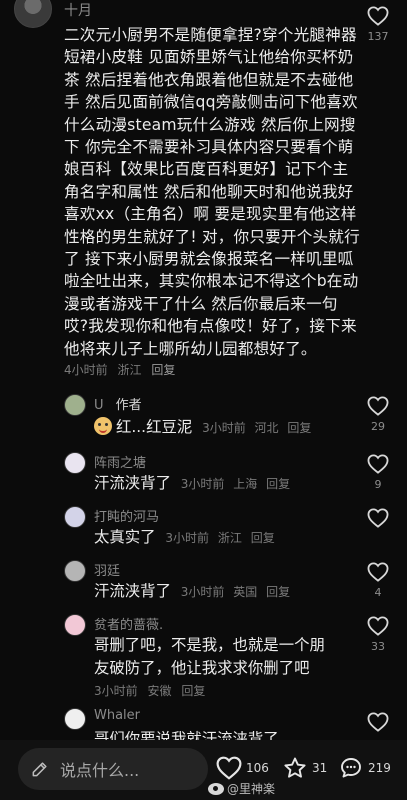 The height and width of the screenshot is (800, 407). I want to click on reply-text-line: 太真实了 3小时前 浙江 回复, so click(224, 538).